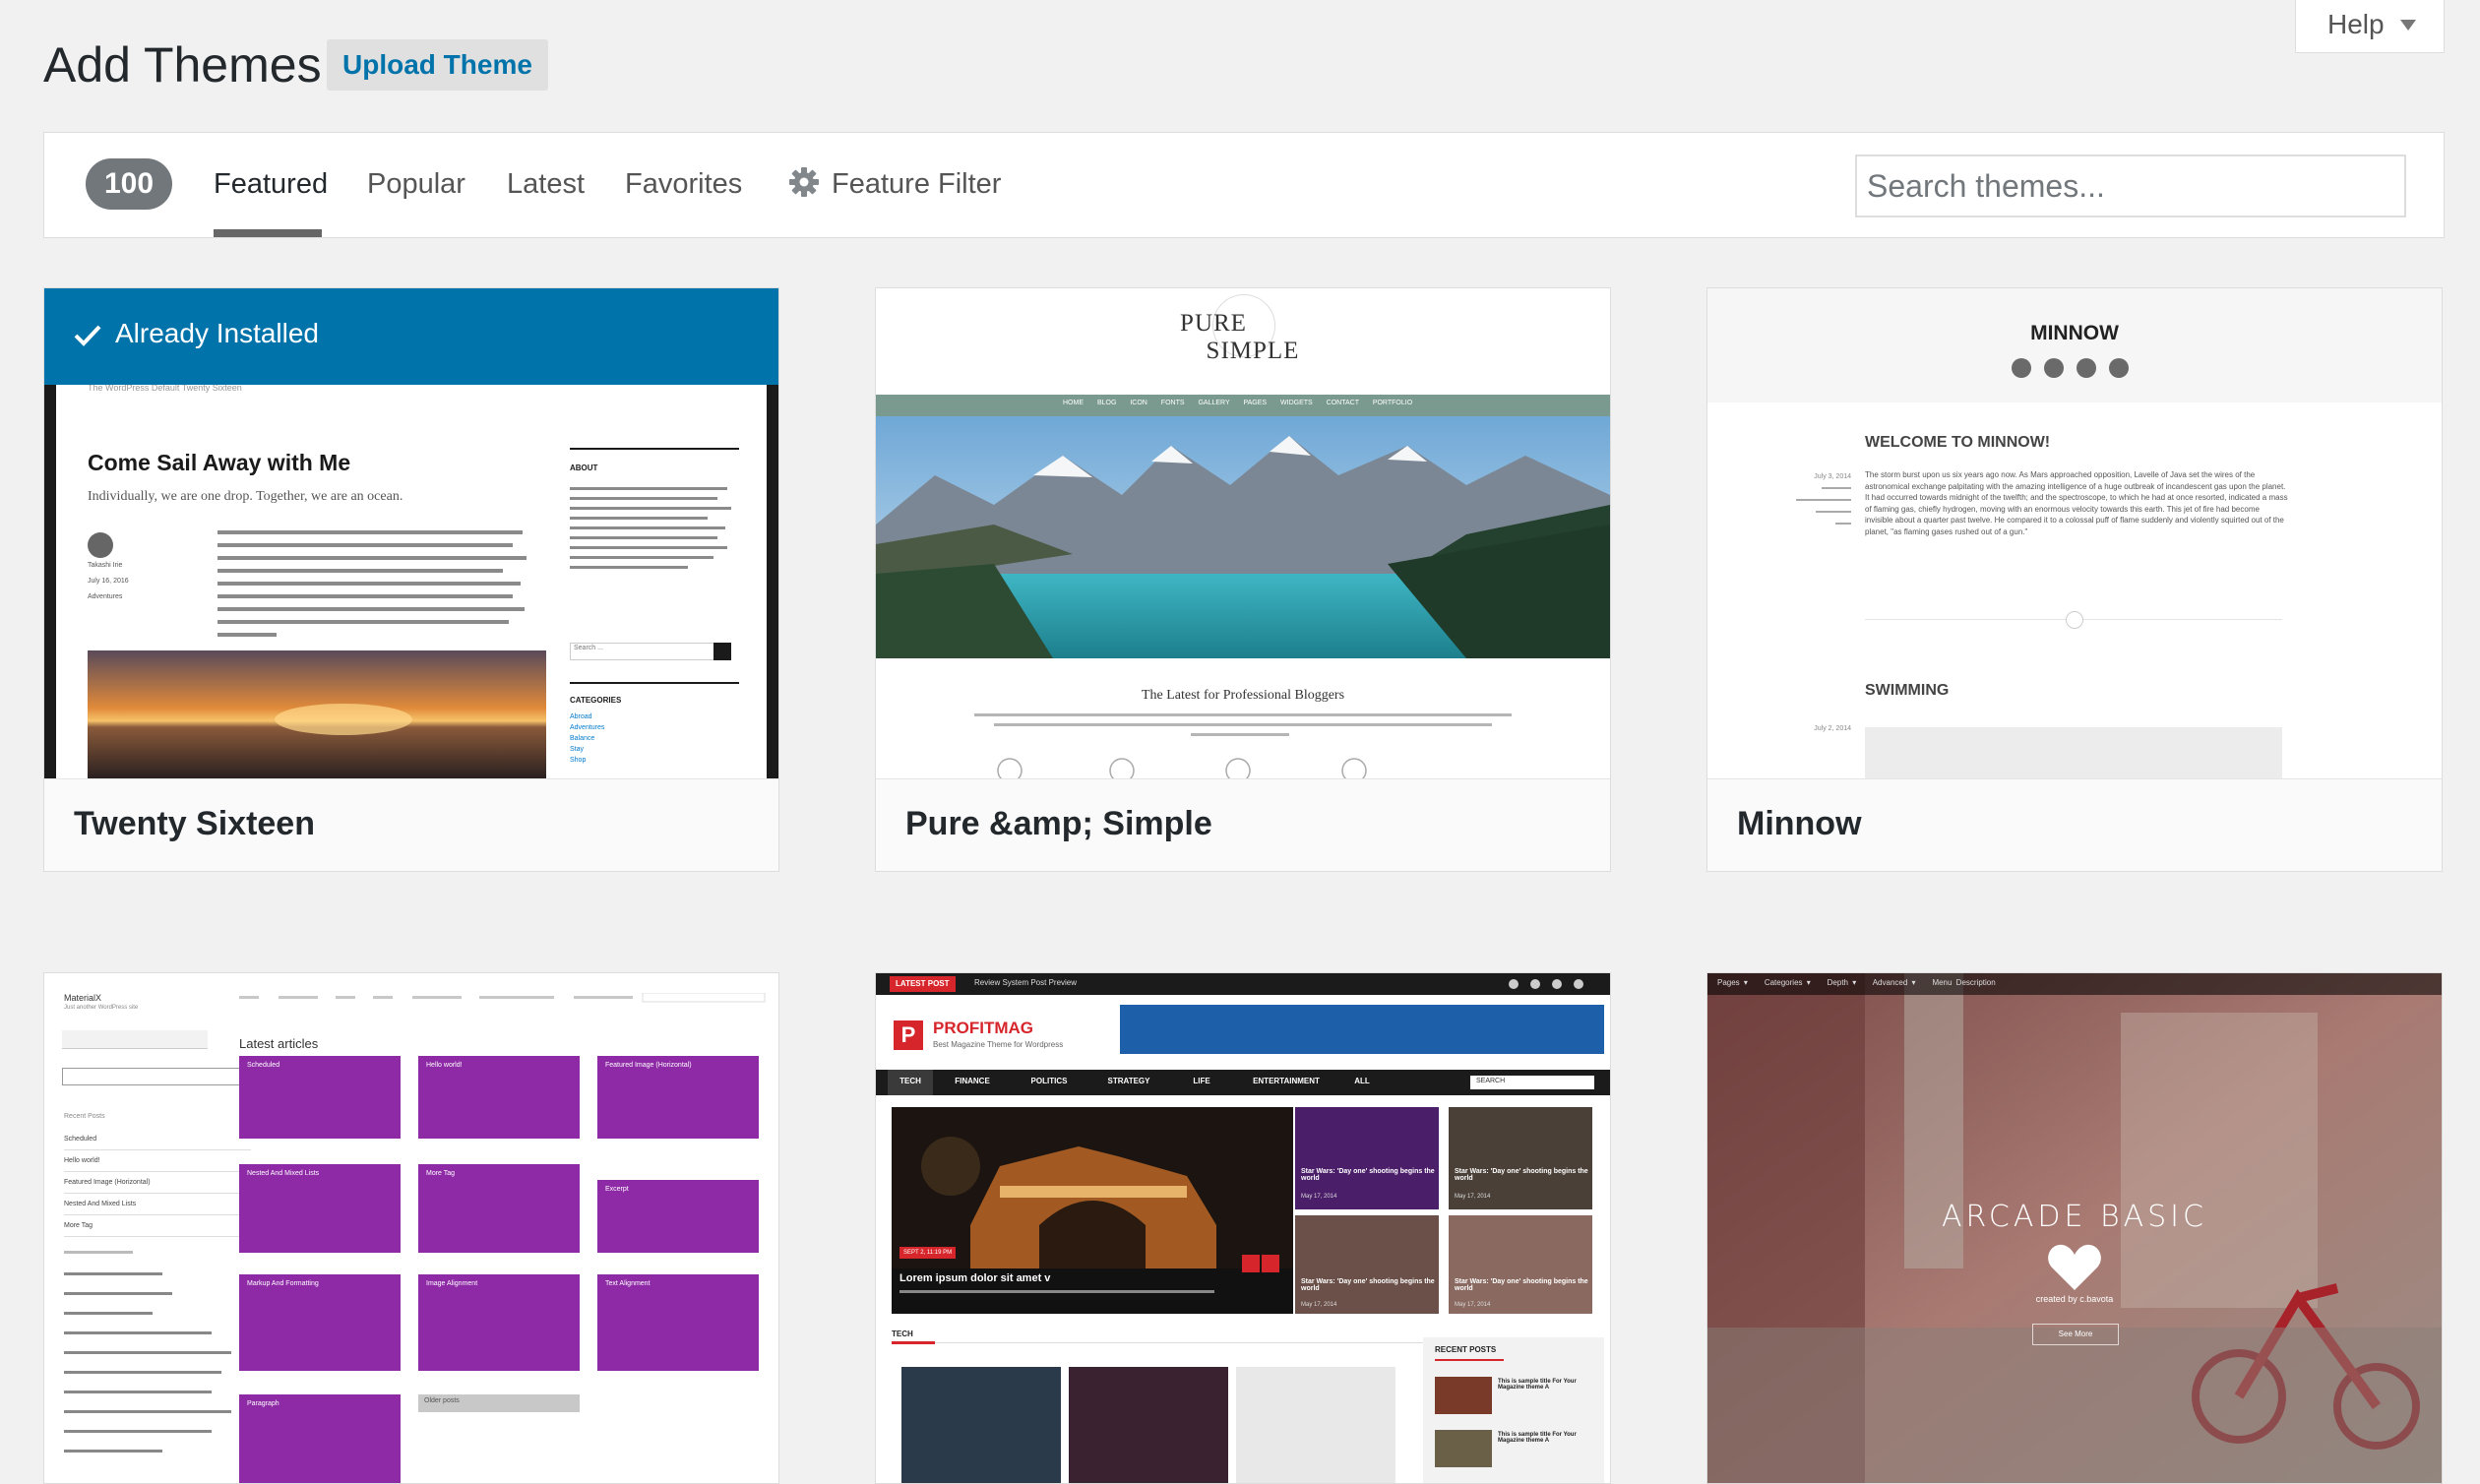 The width and height of the screenshot is (2480, 1484). Describe the element at coordinates (108, 581) in the screenshot. I see `preview-date: July 16, 2016` at that location.